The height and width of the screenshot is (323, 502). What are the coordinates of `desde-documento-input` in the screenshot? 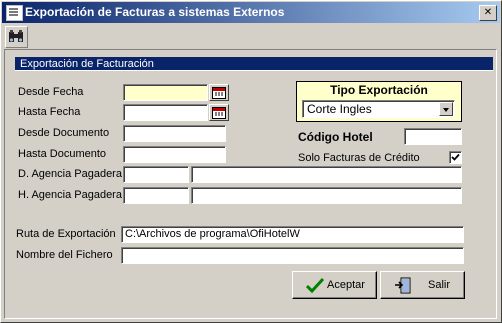 It's located at (174, 133).